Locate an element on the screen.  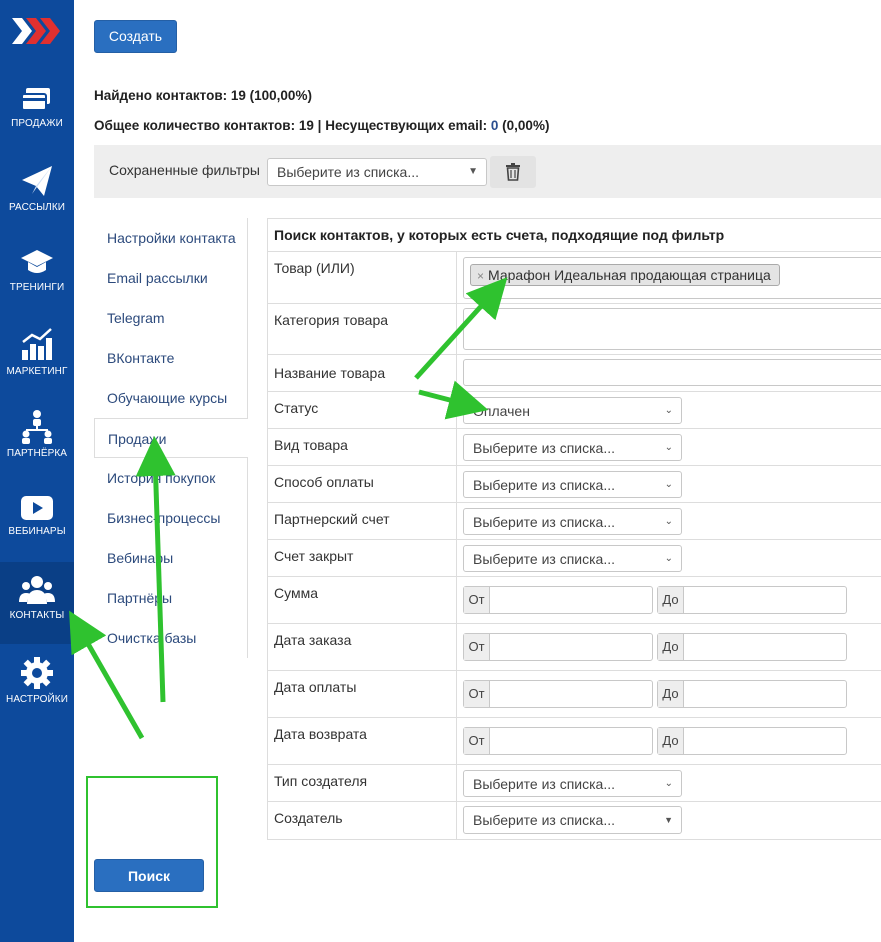
filter-row-amount: Сумма От До is located at coordinates (574, 600).